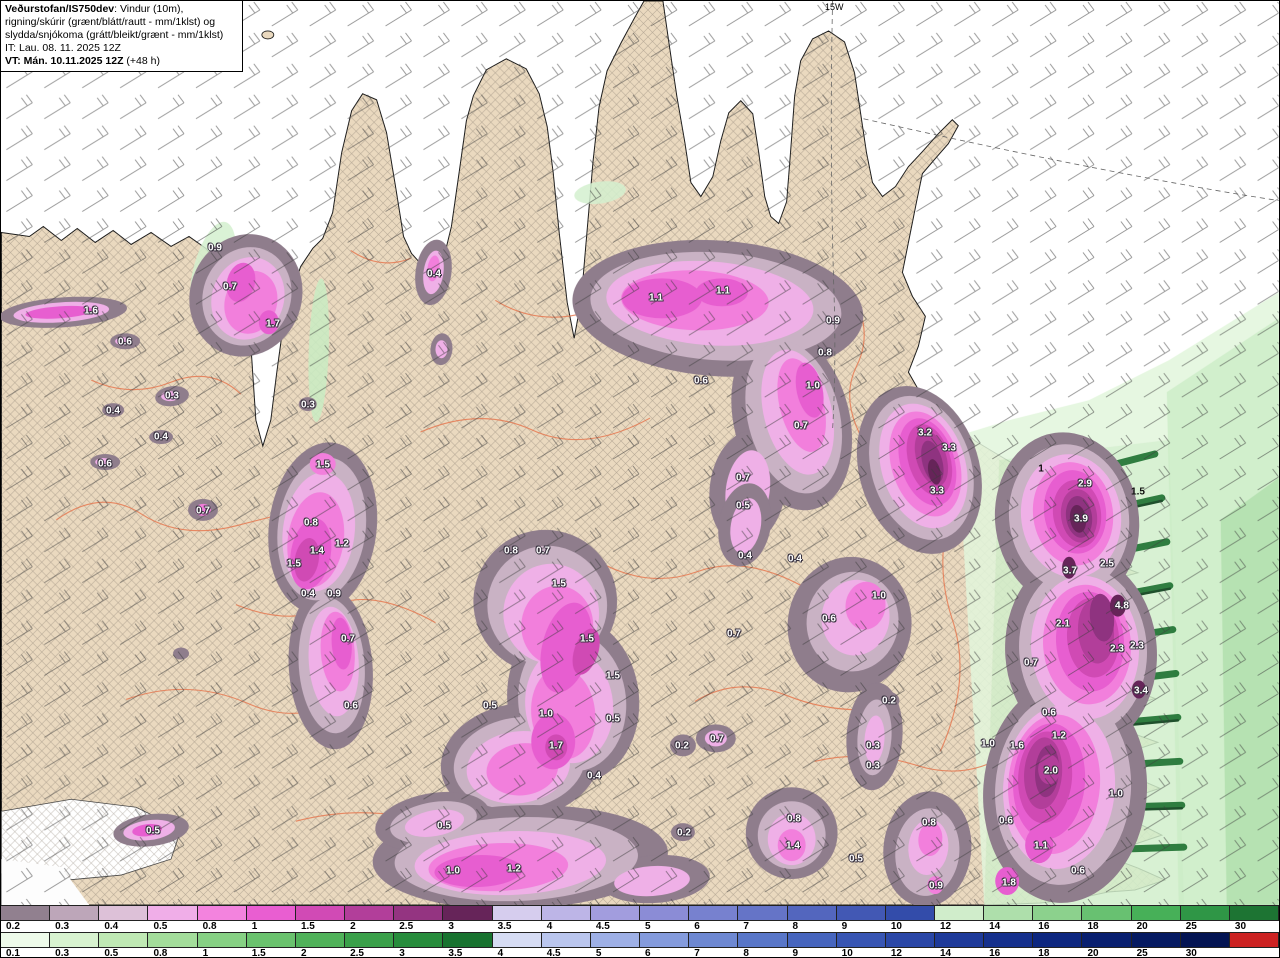  I want to click on legend-value: 0.2, so click(13, 926).